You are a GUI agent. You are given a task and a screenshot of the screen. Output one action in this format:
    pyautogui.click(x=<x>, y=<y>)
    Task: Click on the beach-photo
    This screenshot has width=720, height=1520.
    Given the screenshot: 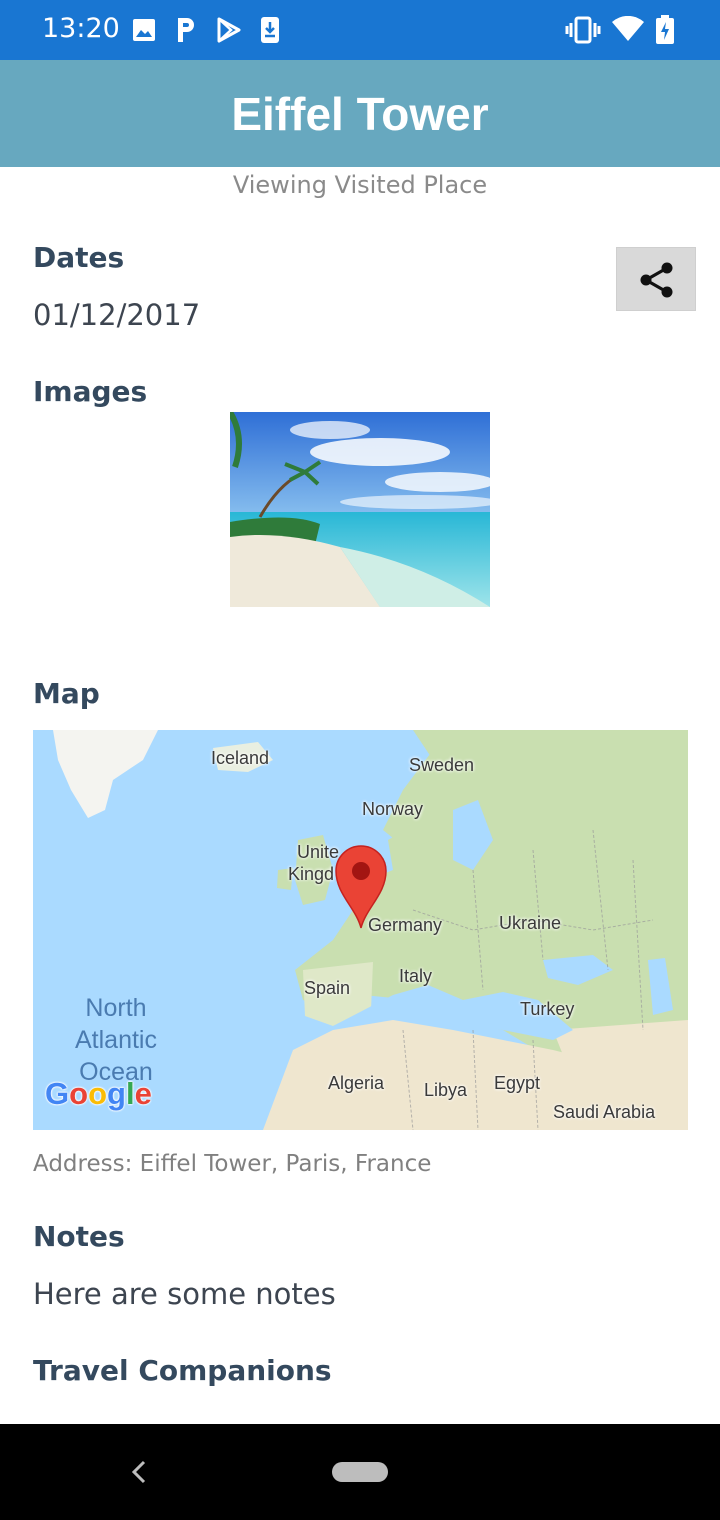 What is the action you would take?
    pyautogui.click(x=360, y=509)
    